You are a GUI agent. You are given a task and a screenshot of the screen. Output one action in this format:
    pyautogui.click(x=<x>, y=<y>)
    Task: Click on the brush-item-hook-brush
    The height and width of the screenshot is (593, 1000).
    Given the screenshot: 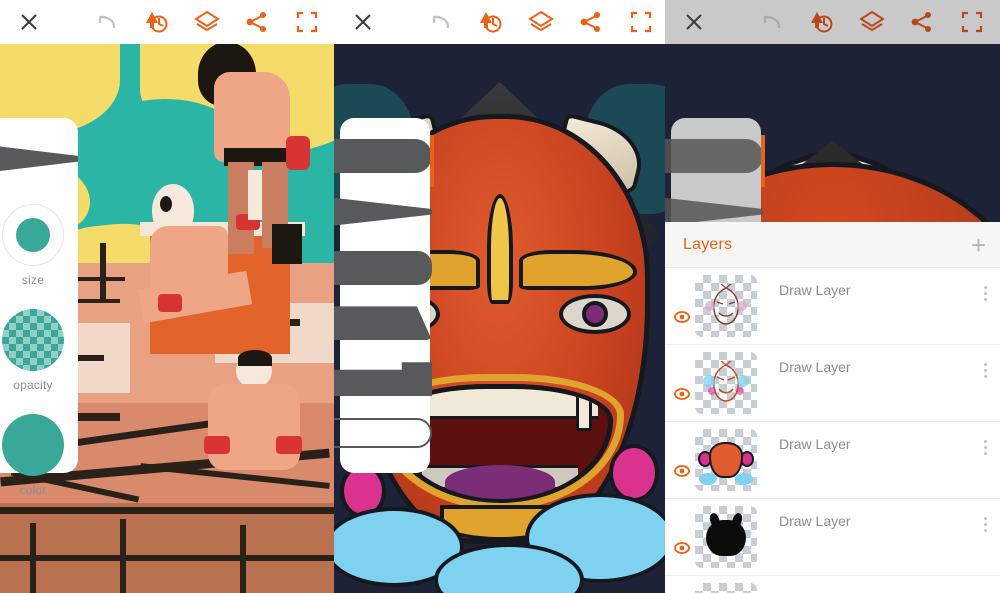 What is the action you would take?
    pyautogui.click(x=383, y=379)
    